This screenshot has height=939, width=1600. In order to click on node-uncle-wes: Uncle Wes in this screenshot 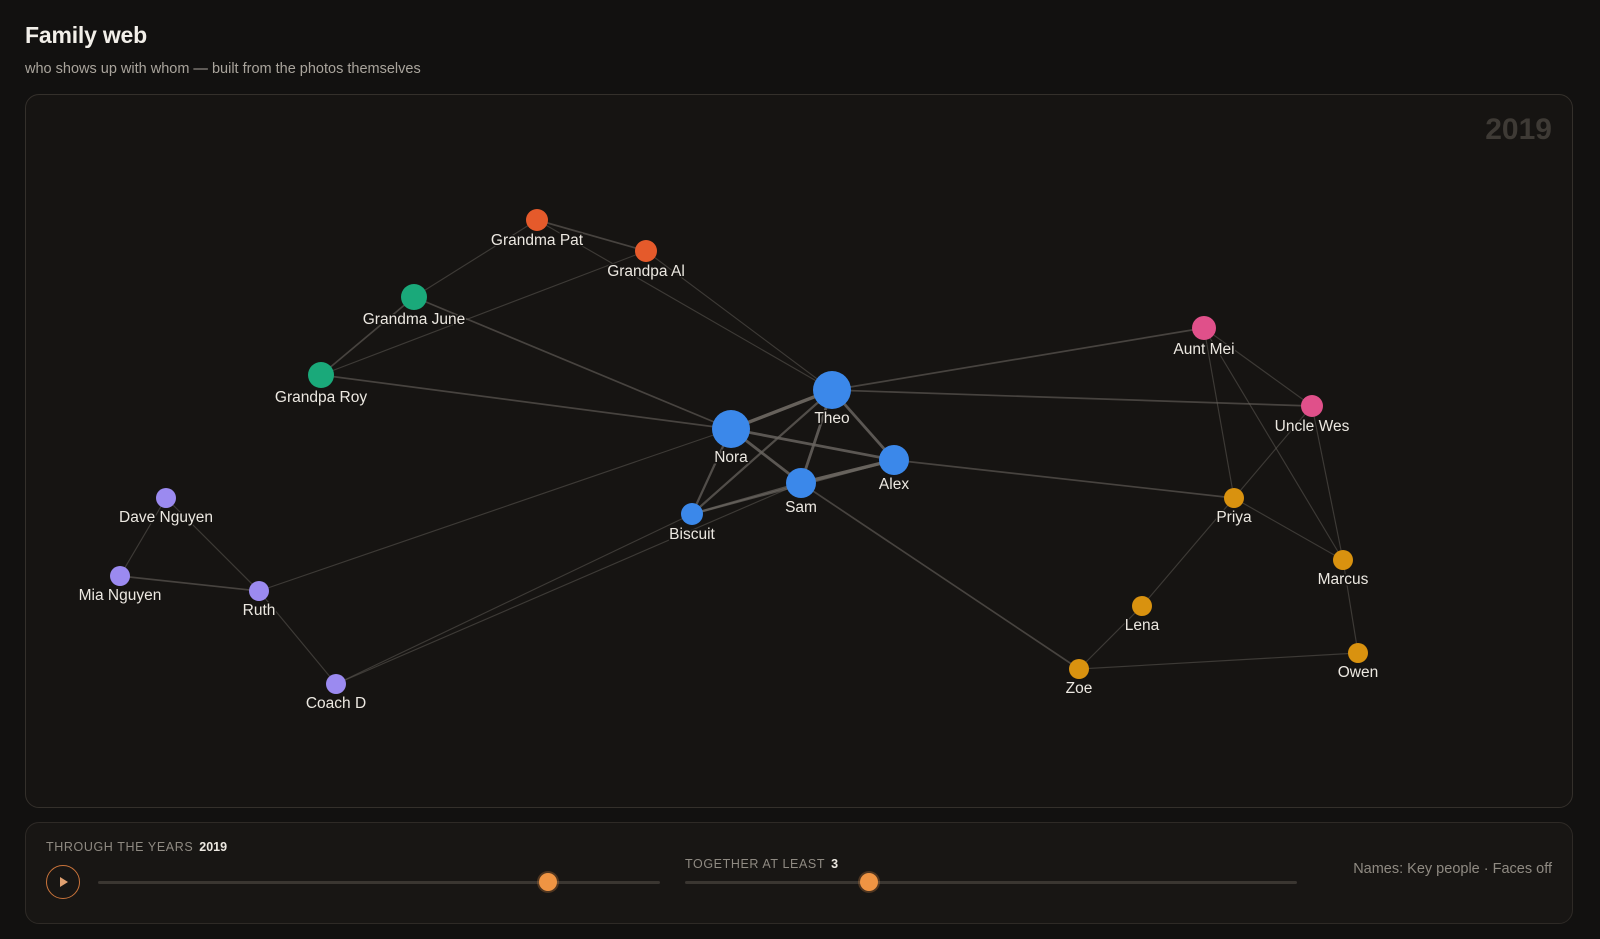, I will do `click(1312, 416)`.